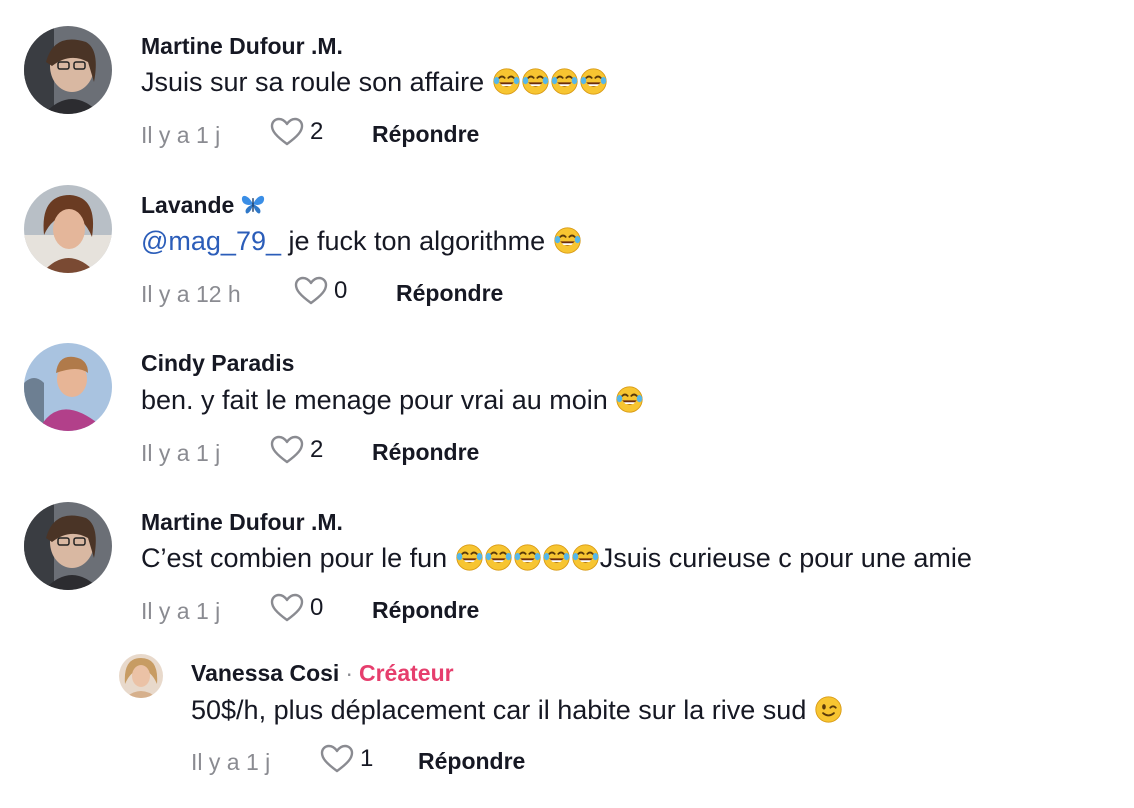  What do you see at coordinates (191, 294) in the screenshot?
I see `timestamp: Il y a 12 h` at bounding box center [191, 294].